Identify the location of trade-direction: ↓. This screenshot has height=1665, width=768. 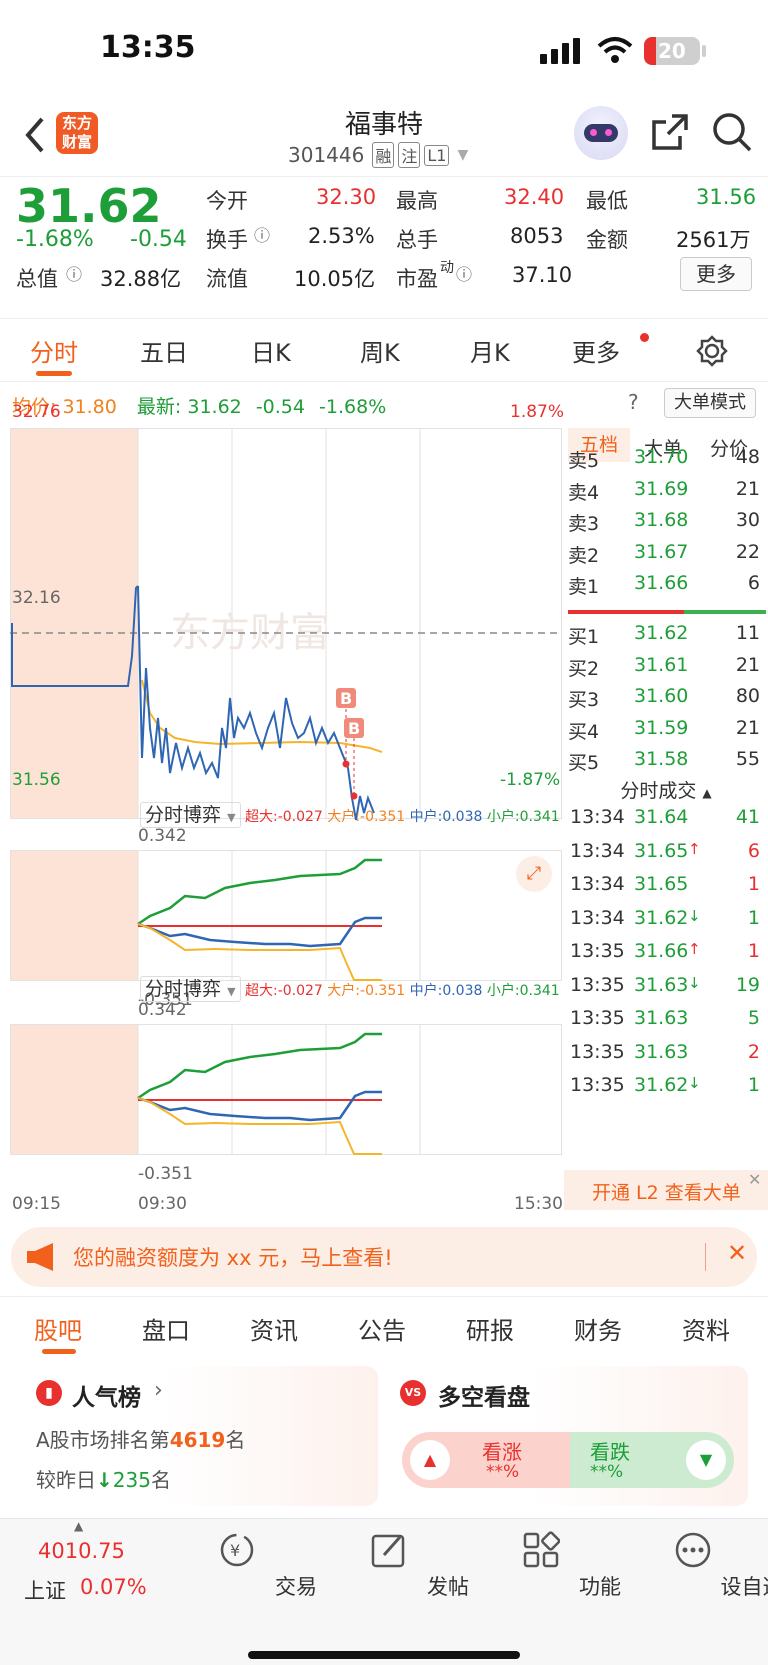
(694, 982).